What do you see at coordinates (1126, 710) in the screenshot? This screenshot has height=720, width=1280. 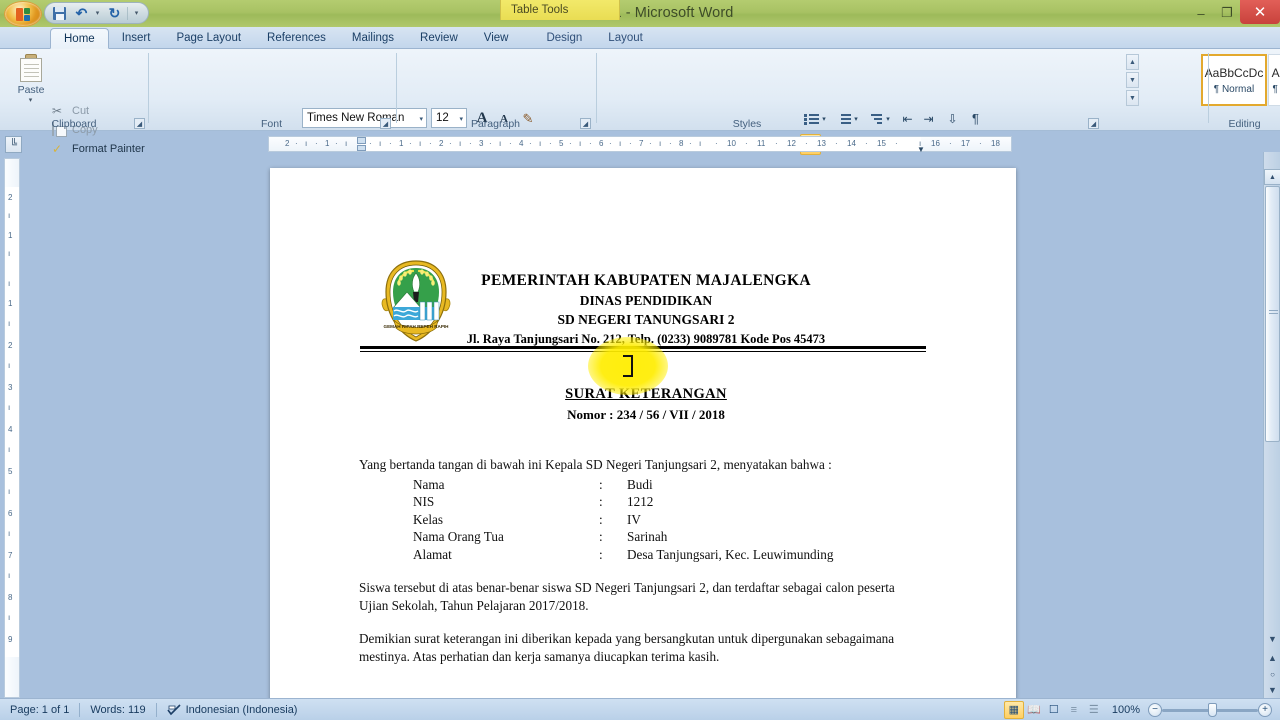 I see `zoom-level-label: 100%` at bounding box center [1126, 710].